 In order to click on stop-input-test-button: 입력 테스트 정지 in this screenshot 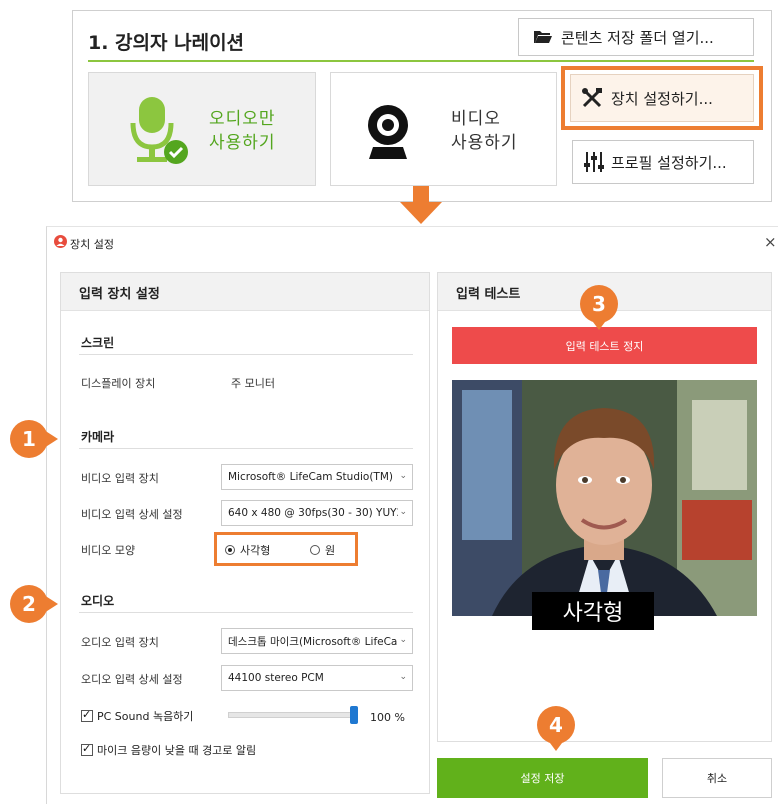, I will do `click(604, 345)`.